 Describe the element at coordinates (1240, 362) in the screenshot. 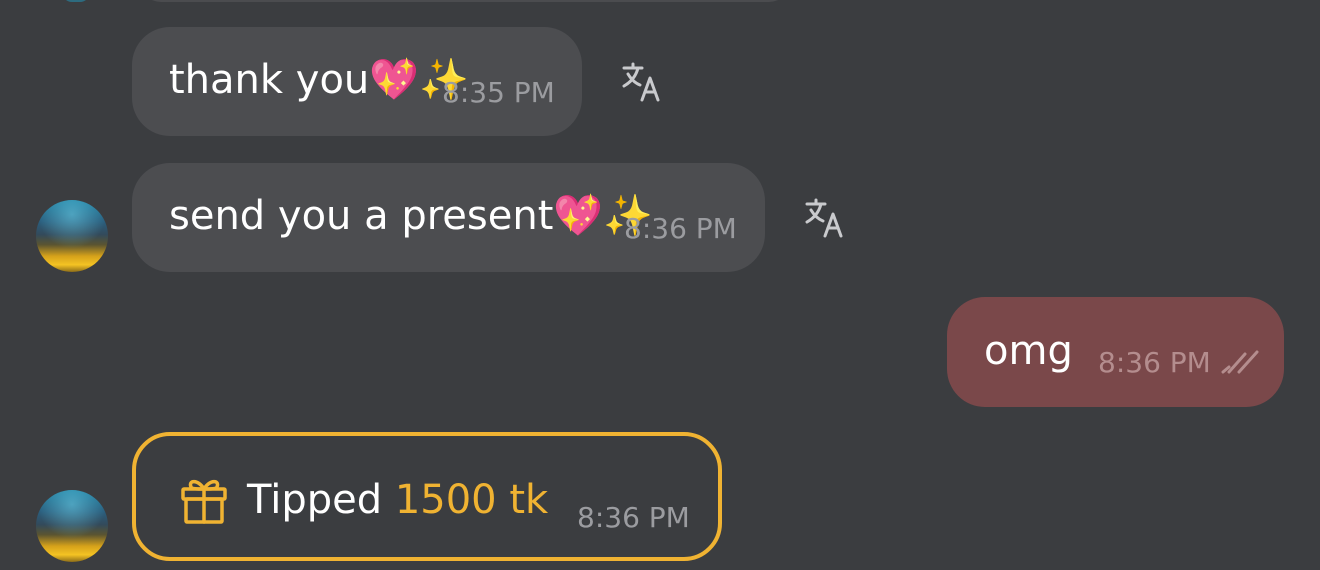

I see `double-check-icon` at that location.